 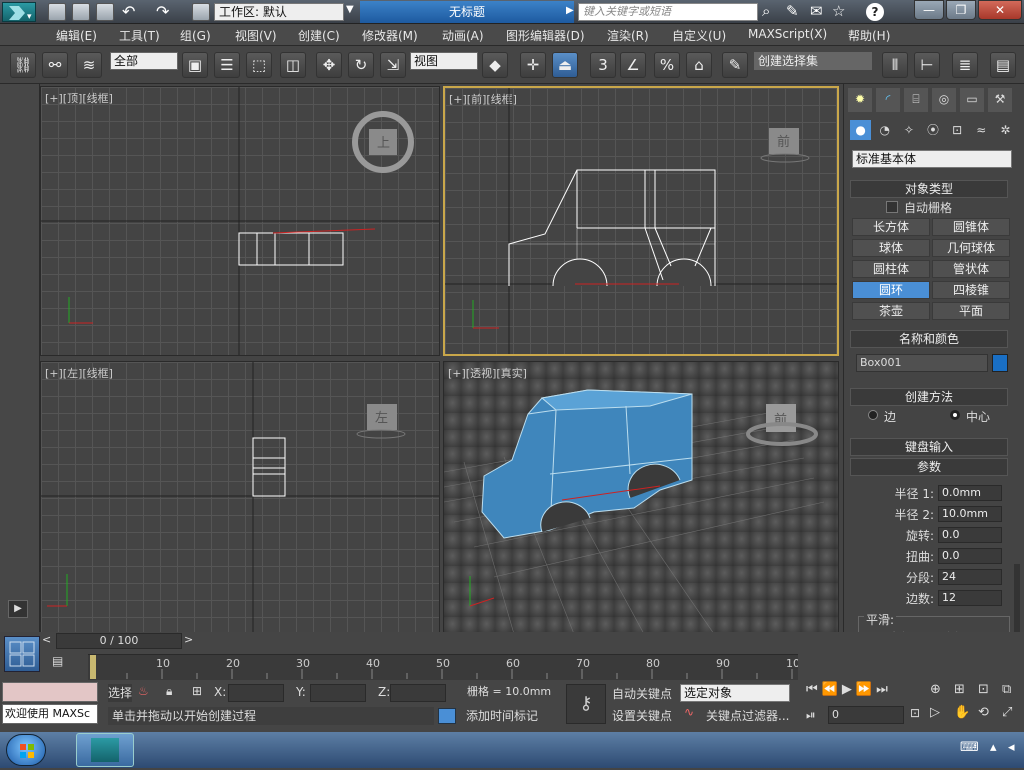 I want to click on object-color-swatch, so click(x=1000, y=363).